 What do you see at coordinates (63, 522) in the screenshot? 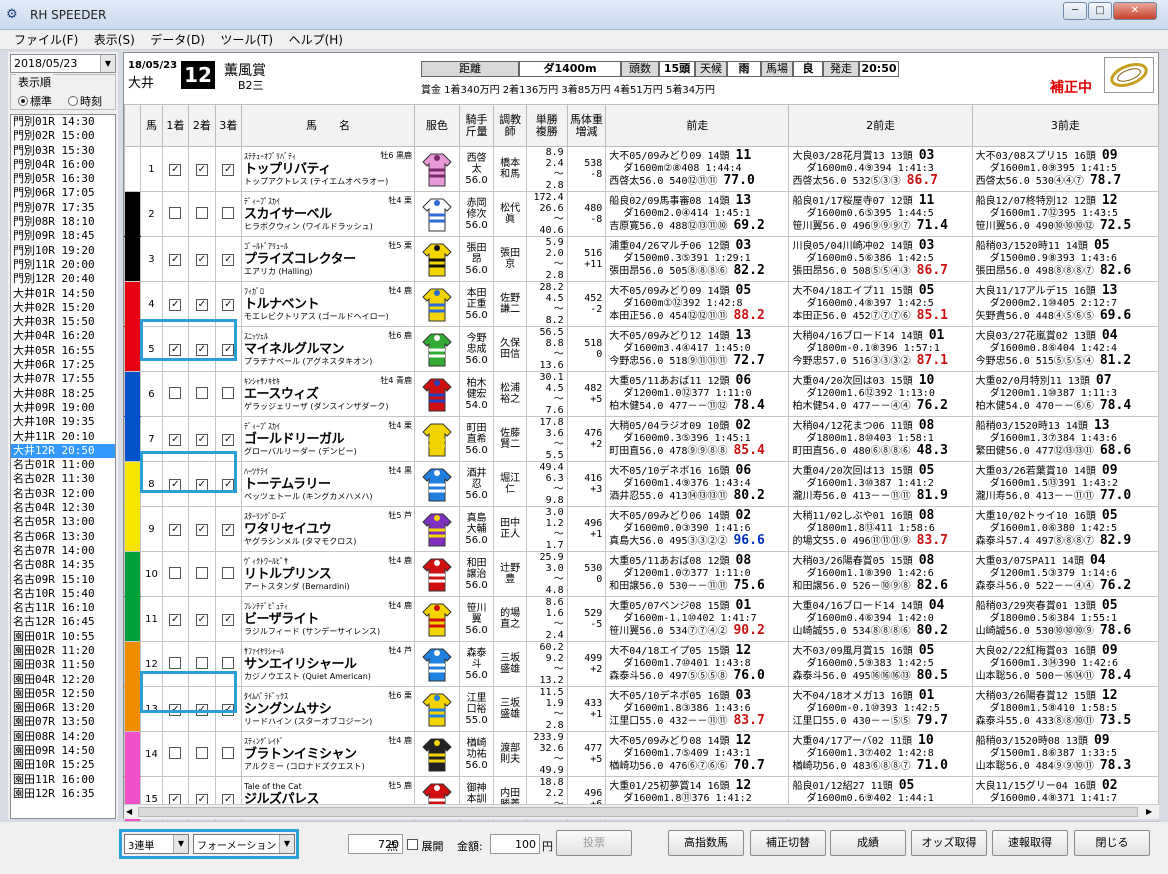
I see `race-list-item: 名古05R 13:00` at bounding box center [63, 522].